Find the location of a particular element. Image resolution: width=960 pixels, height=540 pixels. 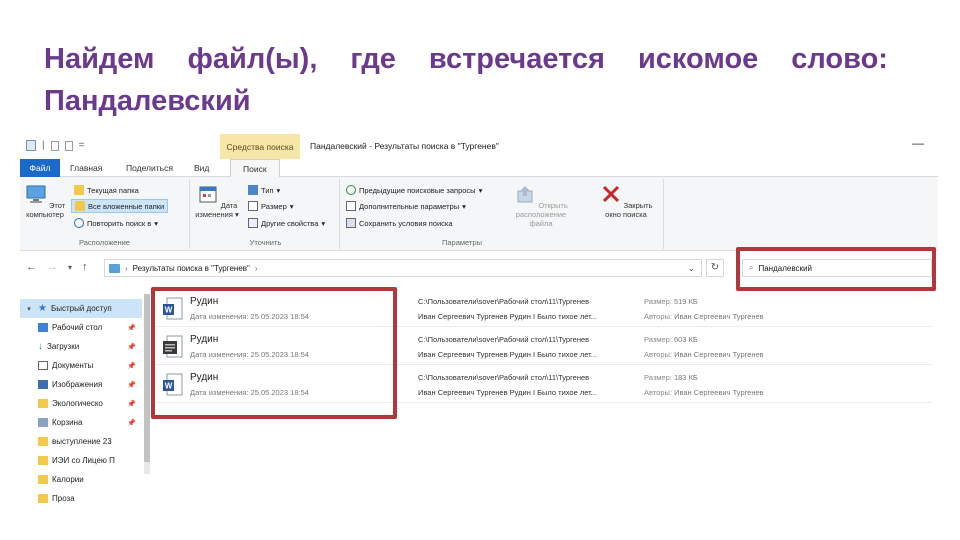

nav-item-label: Проза is located at coordinates (63, 498).